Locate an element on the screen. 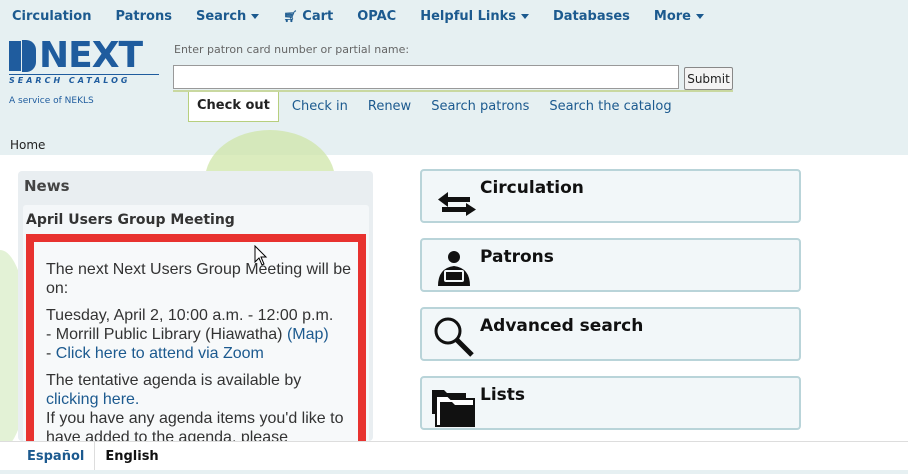 This screenshot has height=474, width=908. mouse-cursor-icon is located at coordinates (261, 255).